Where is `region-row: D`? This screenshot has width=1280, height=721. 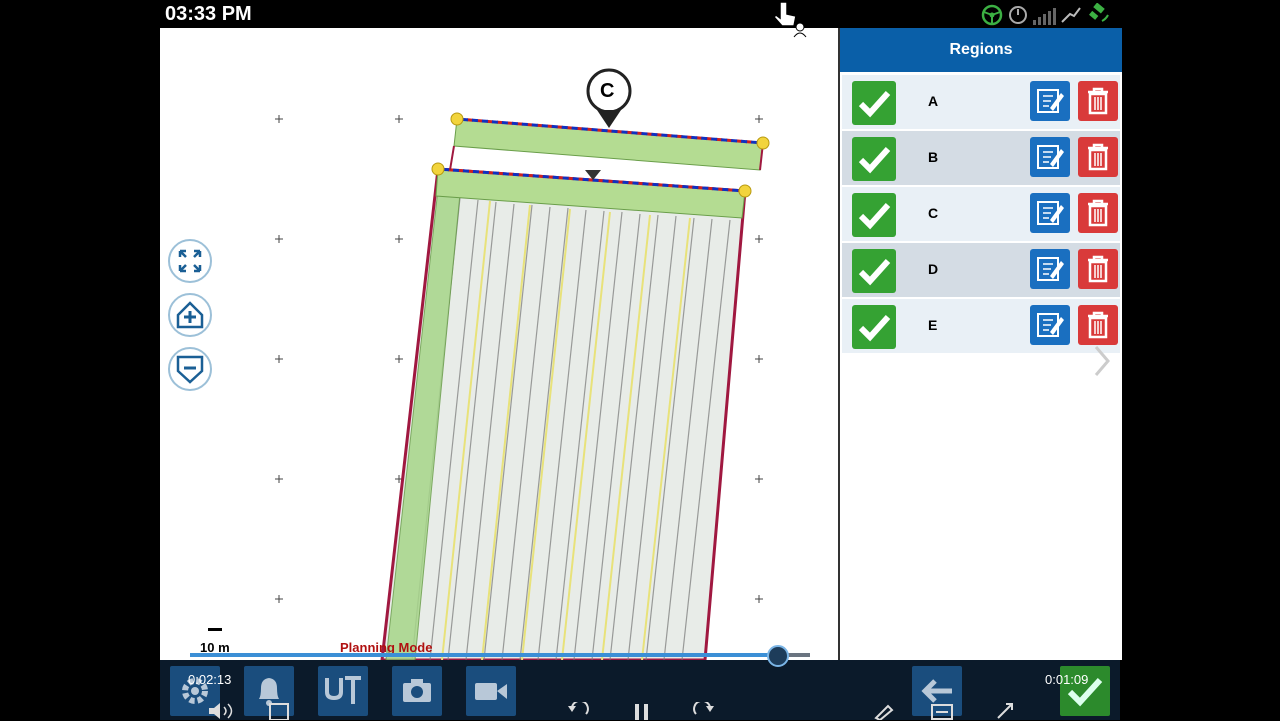
region-row: D is located at coordinates (981, 270).